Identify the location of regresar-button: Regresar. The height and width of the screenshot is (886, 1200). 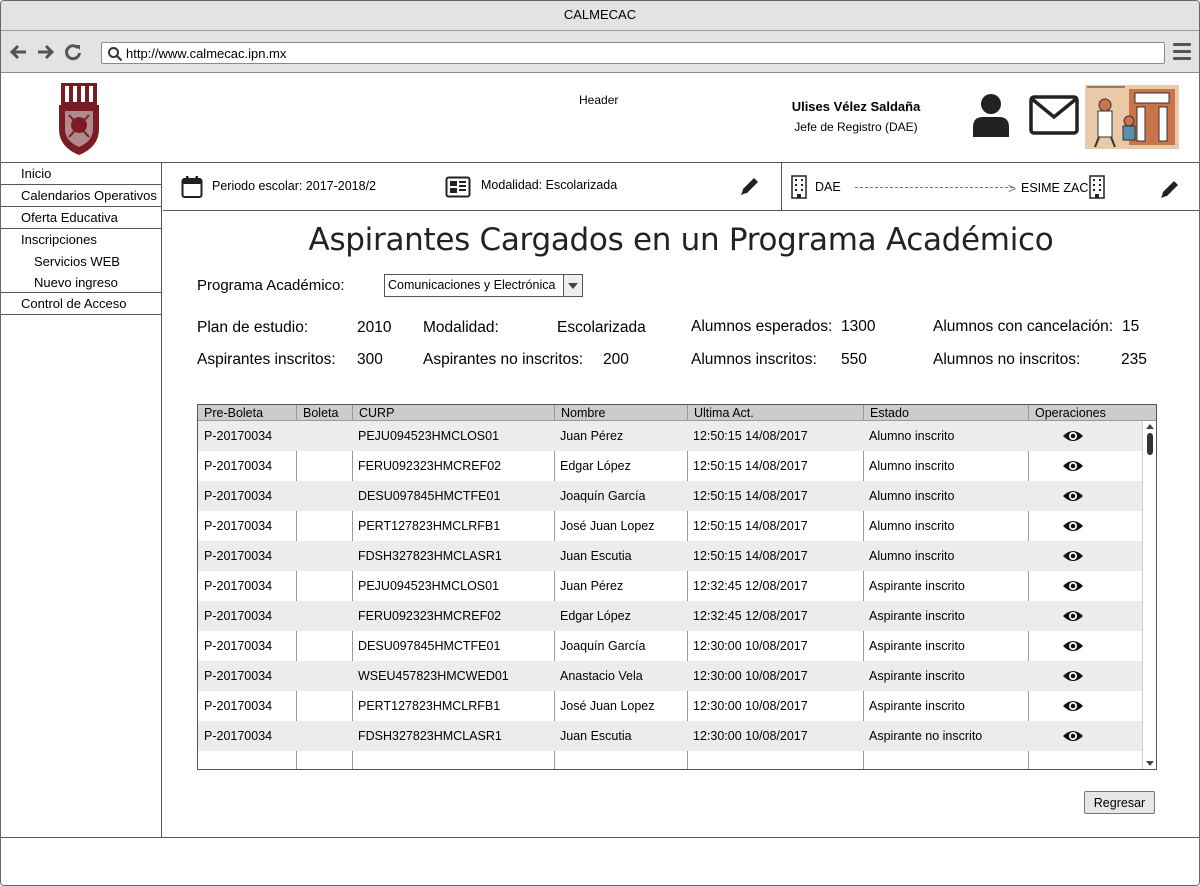
(1119, 802).